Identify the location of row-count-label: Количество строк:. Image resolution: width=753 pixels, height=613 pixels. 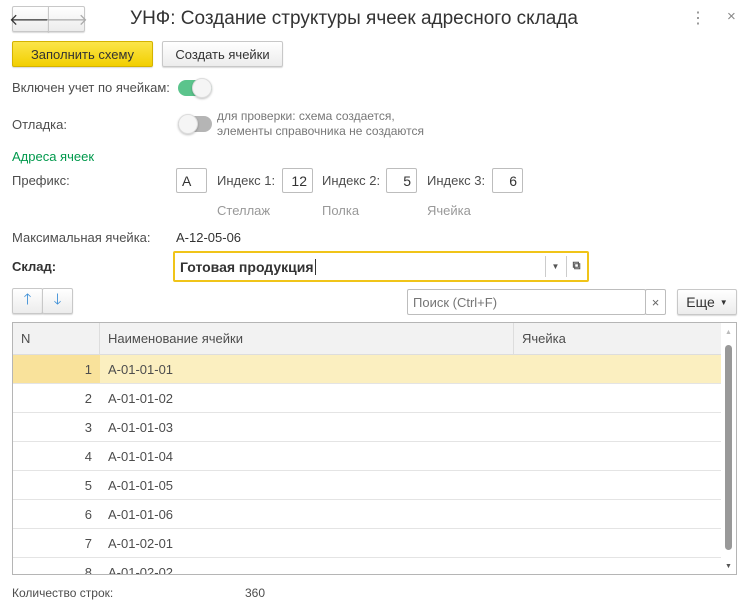
(63, 593).